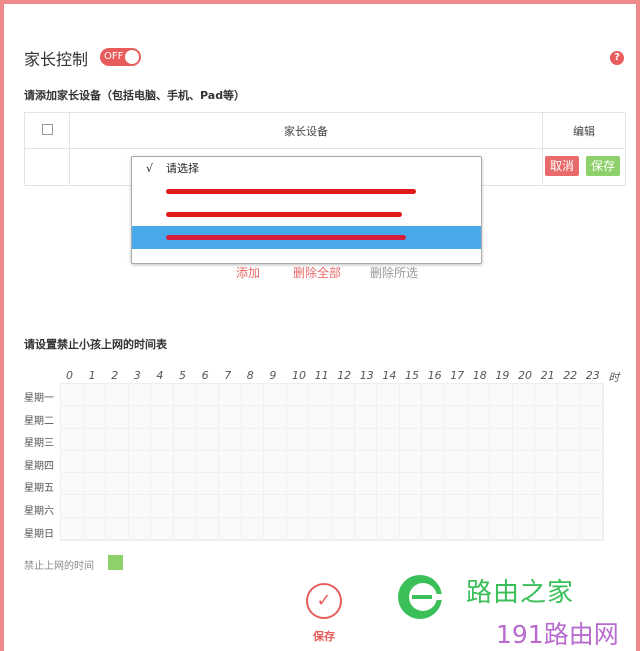 The image size is (640, 651). I want to click on help-icon: ?, so click(617, 58).